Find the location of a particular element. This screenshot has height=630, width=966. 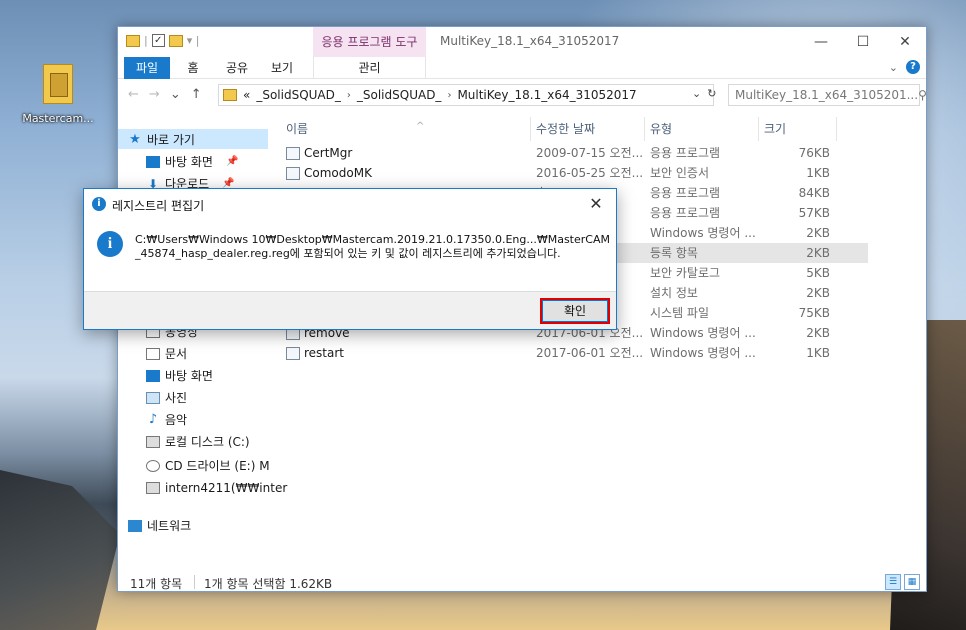

info-icon: i is located at coordinates (99, 204).